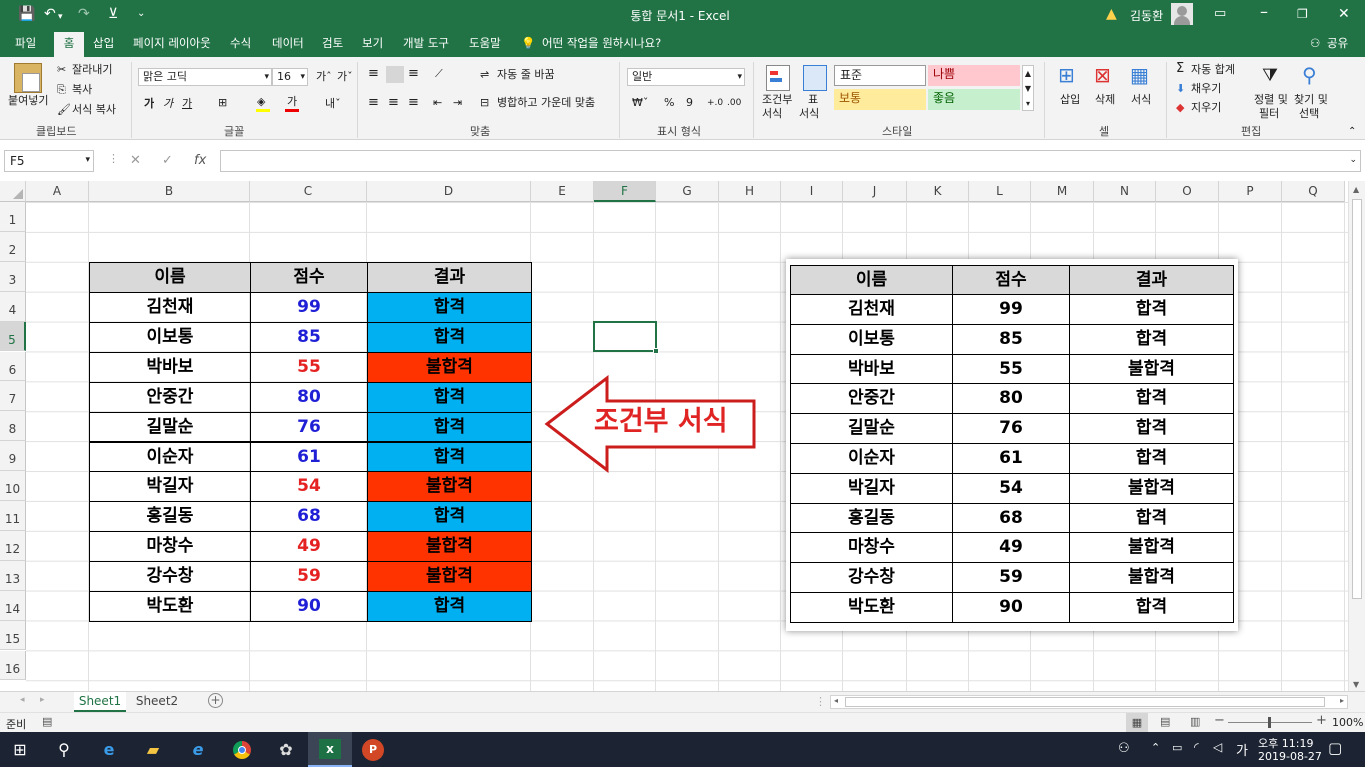  I want to click on sort-filter-icon: ⧩, so click(1270, 76).